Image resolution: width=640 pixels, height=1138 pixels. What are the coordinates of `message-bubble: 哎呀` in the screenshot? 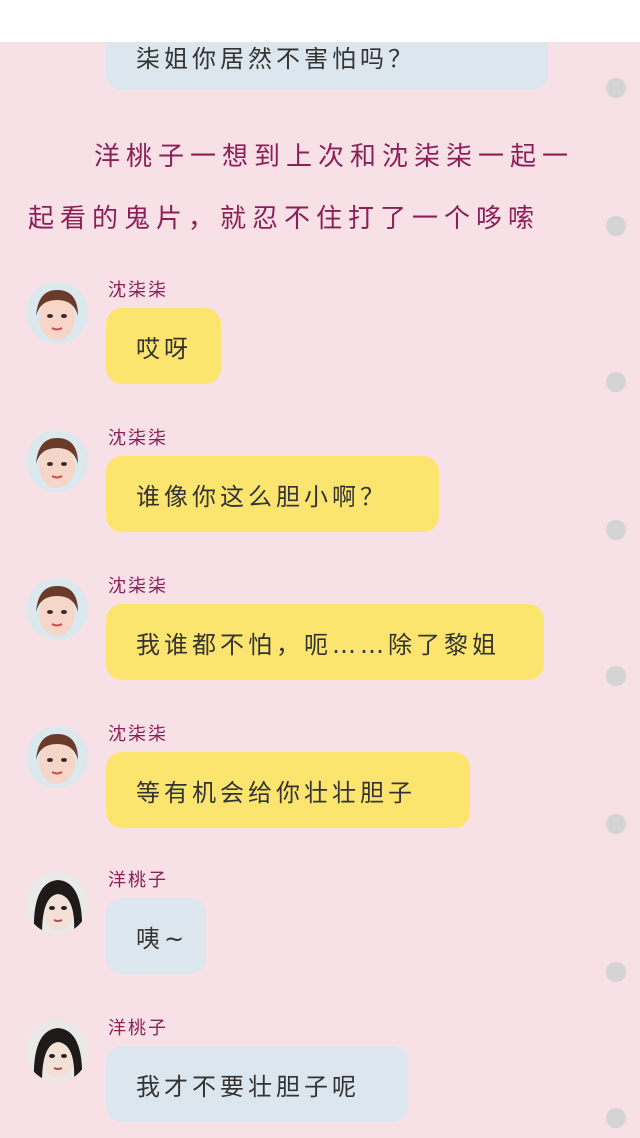 It's located at (163, 346).